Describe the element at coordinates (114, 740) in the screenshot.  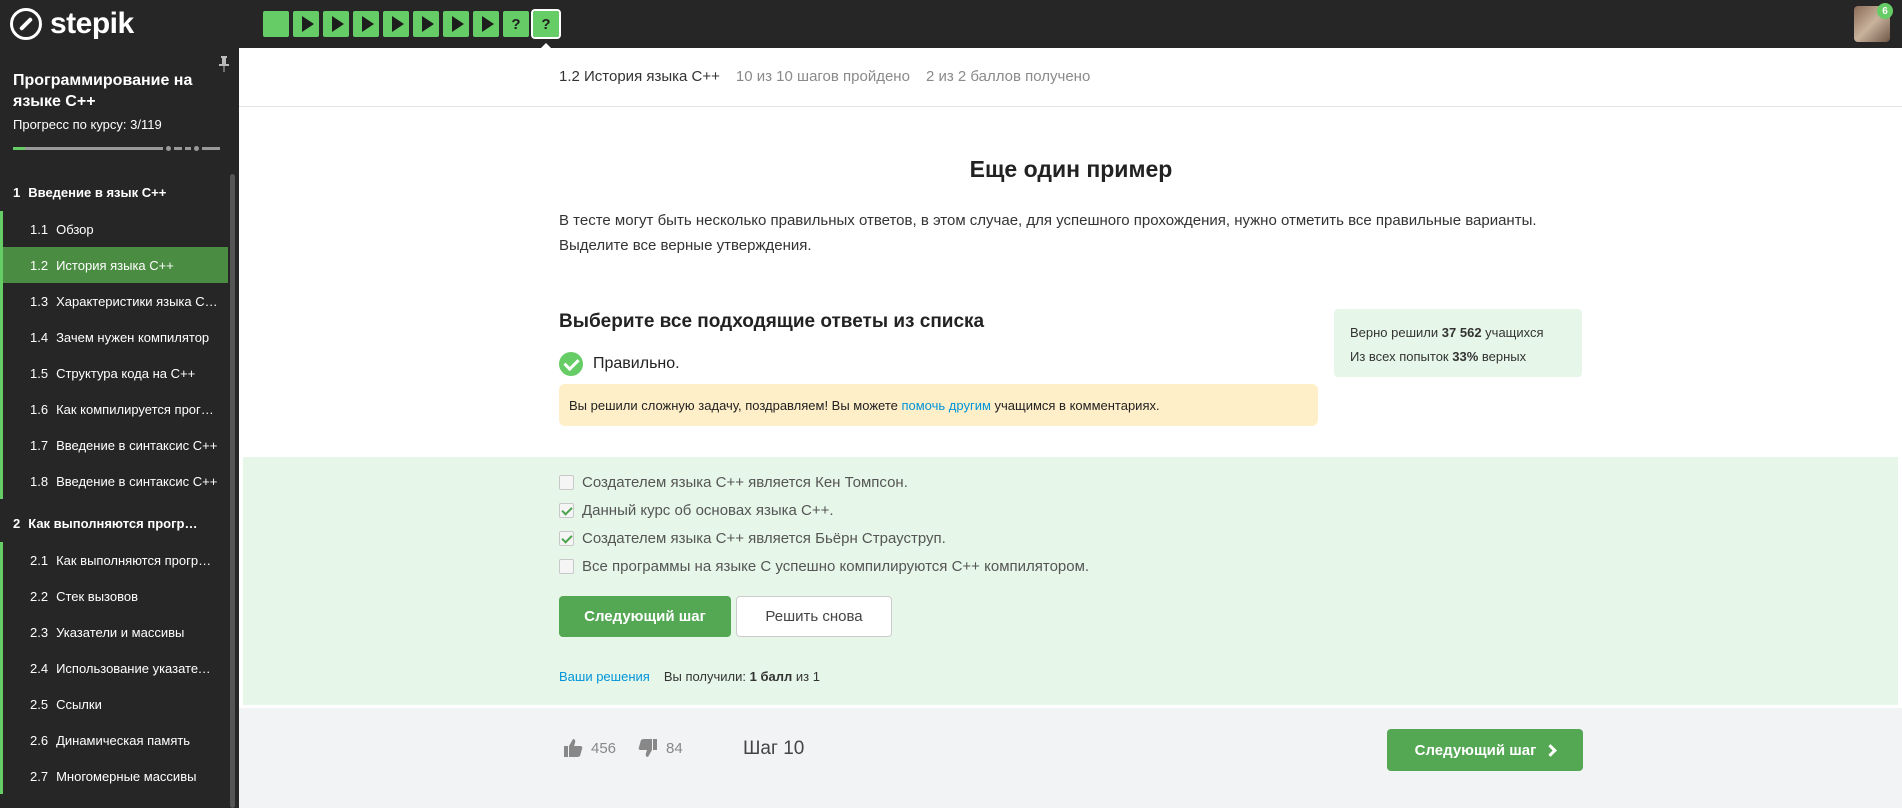
I see `sidebar-item-lesson-2-6: 2.6 Динамическая память` at that location.